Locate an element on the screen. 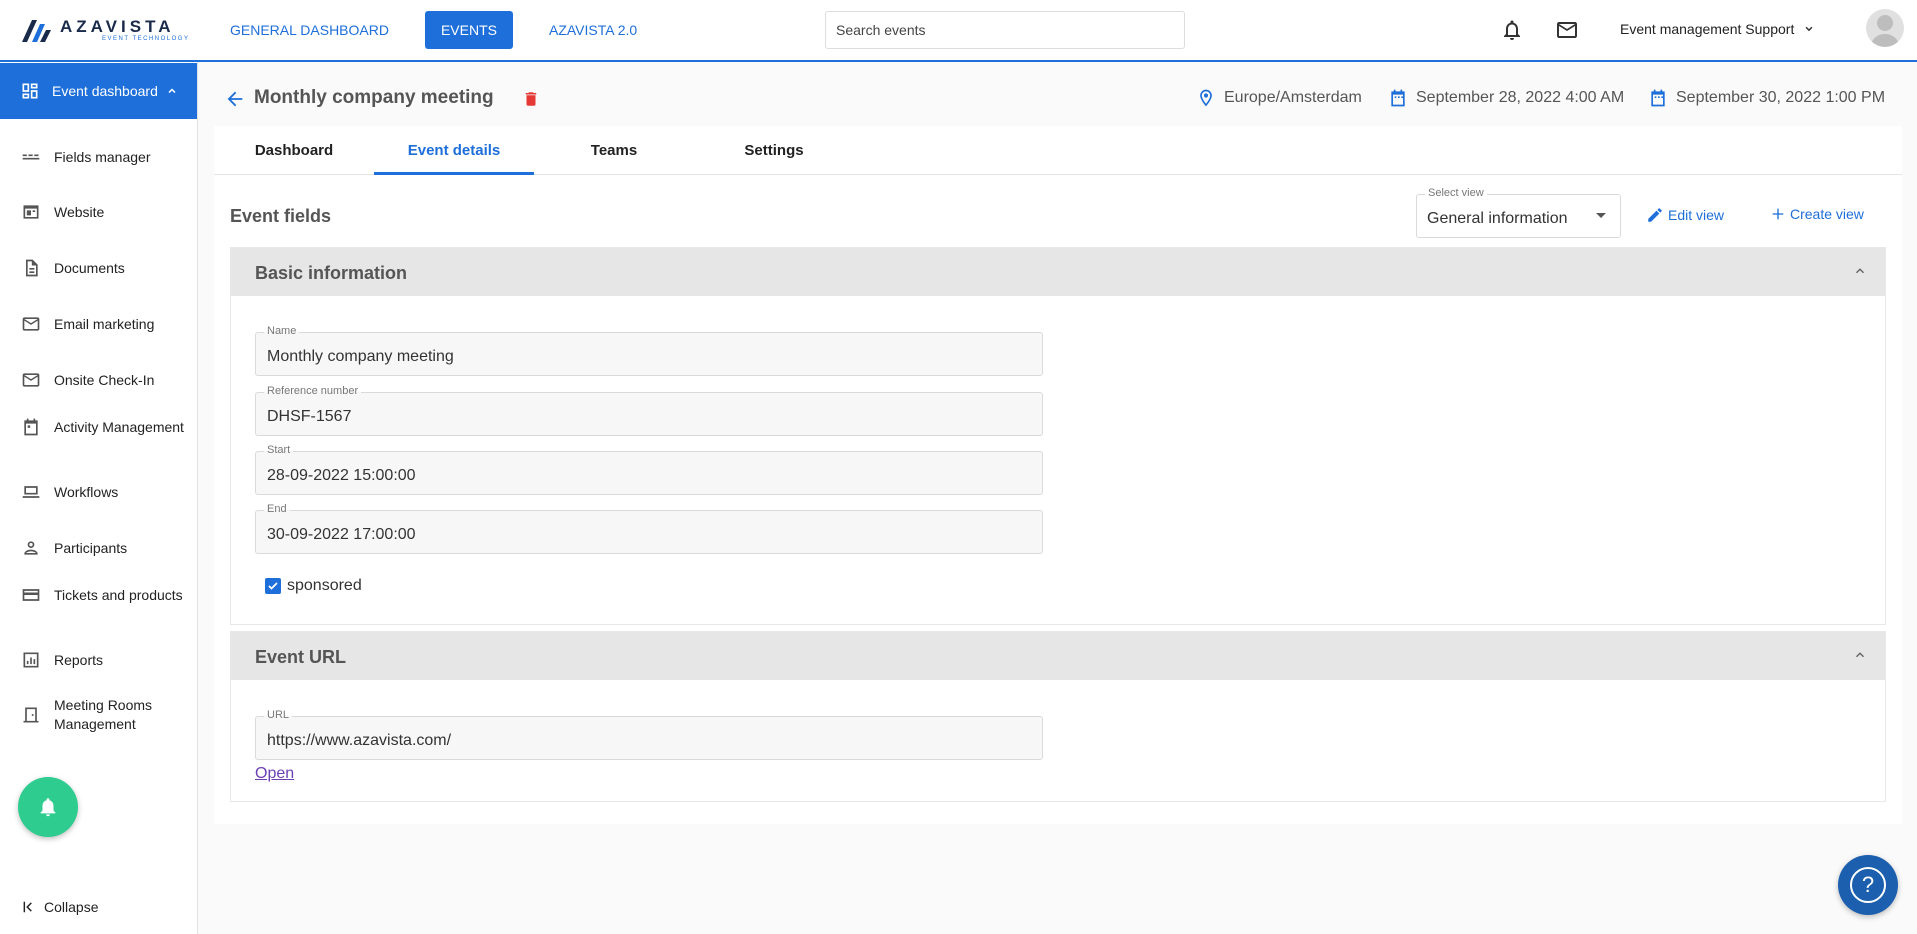 Image resolution: width=1917 pixels, height=934 pixels. back-arrow-icon is located at coordinates (235, 101).